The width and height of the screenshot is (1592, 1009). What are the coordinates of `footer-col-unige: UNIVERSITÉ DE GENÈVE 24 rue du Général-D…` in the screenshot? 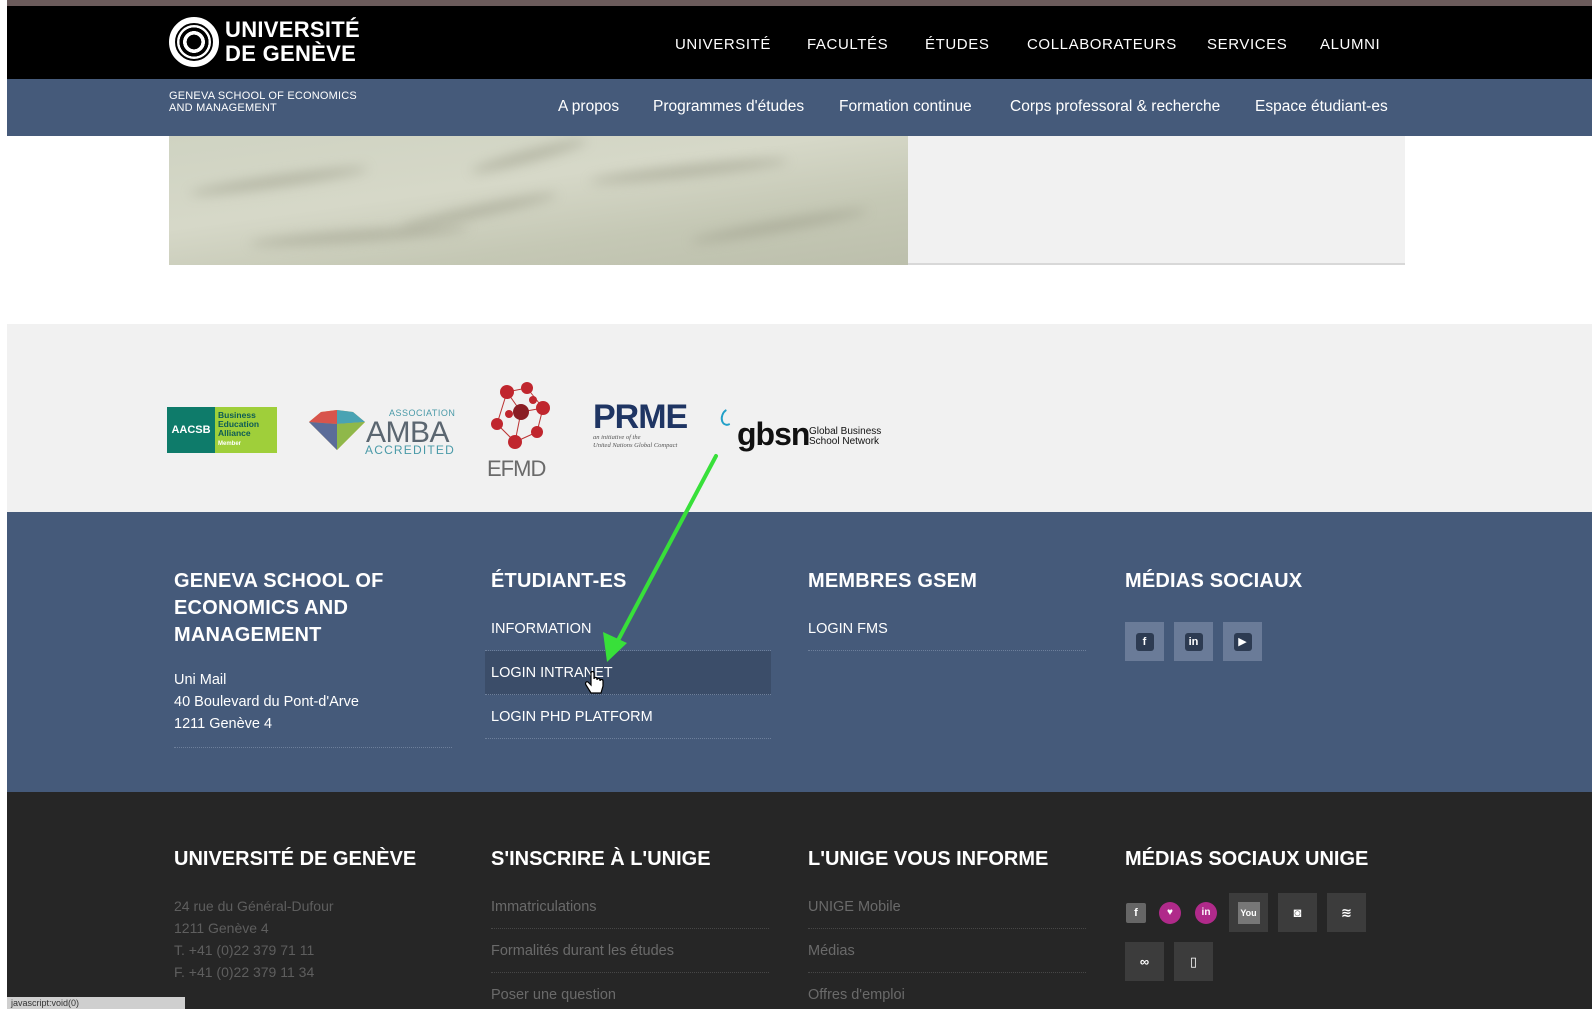 It's located at (295, 915).